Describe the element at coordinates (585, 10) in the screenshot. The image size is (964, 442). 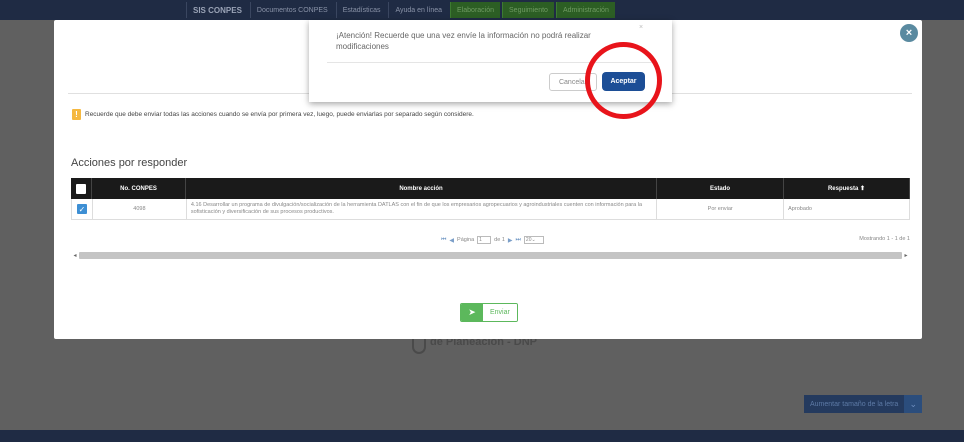
I see `nav-item-administracion: Administración` at that location.